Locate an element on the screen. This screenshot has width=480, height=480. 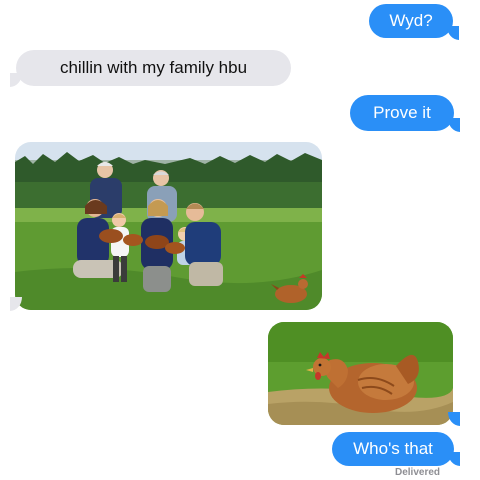
delivery-status: Delivered is located at coordinates (418, 472).